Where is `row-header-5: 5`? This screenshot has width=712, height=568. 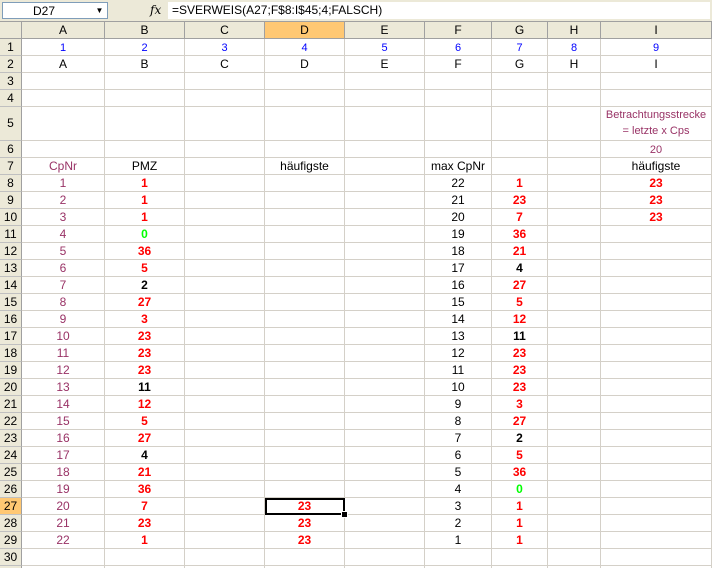 row-header-5: 5 is located at coordinates (11, 124).